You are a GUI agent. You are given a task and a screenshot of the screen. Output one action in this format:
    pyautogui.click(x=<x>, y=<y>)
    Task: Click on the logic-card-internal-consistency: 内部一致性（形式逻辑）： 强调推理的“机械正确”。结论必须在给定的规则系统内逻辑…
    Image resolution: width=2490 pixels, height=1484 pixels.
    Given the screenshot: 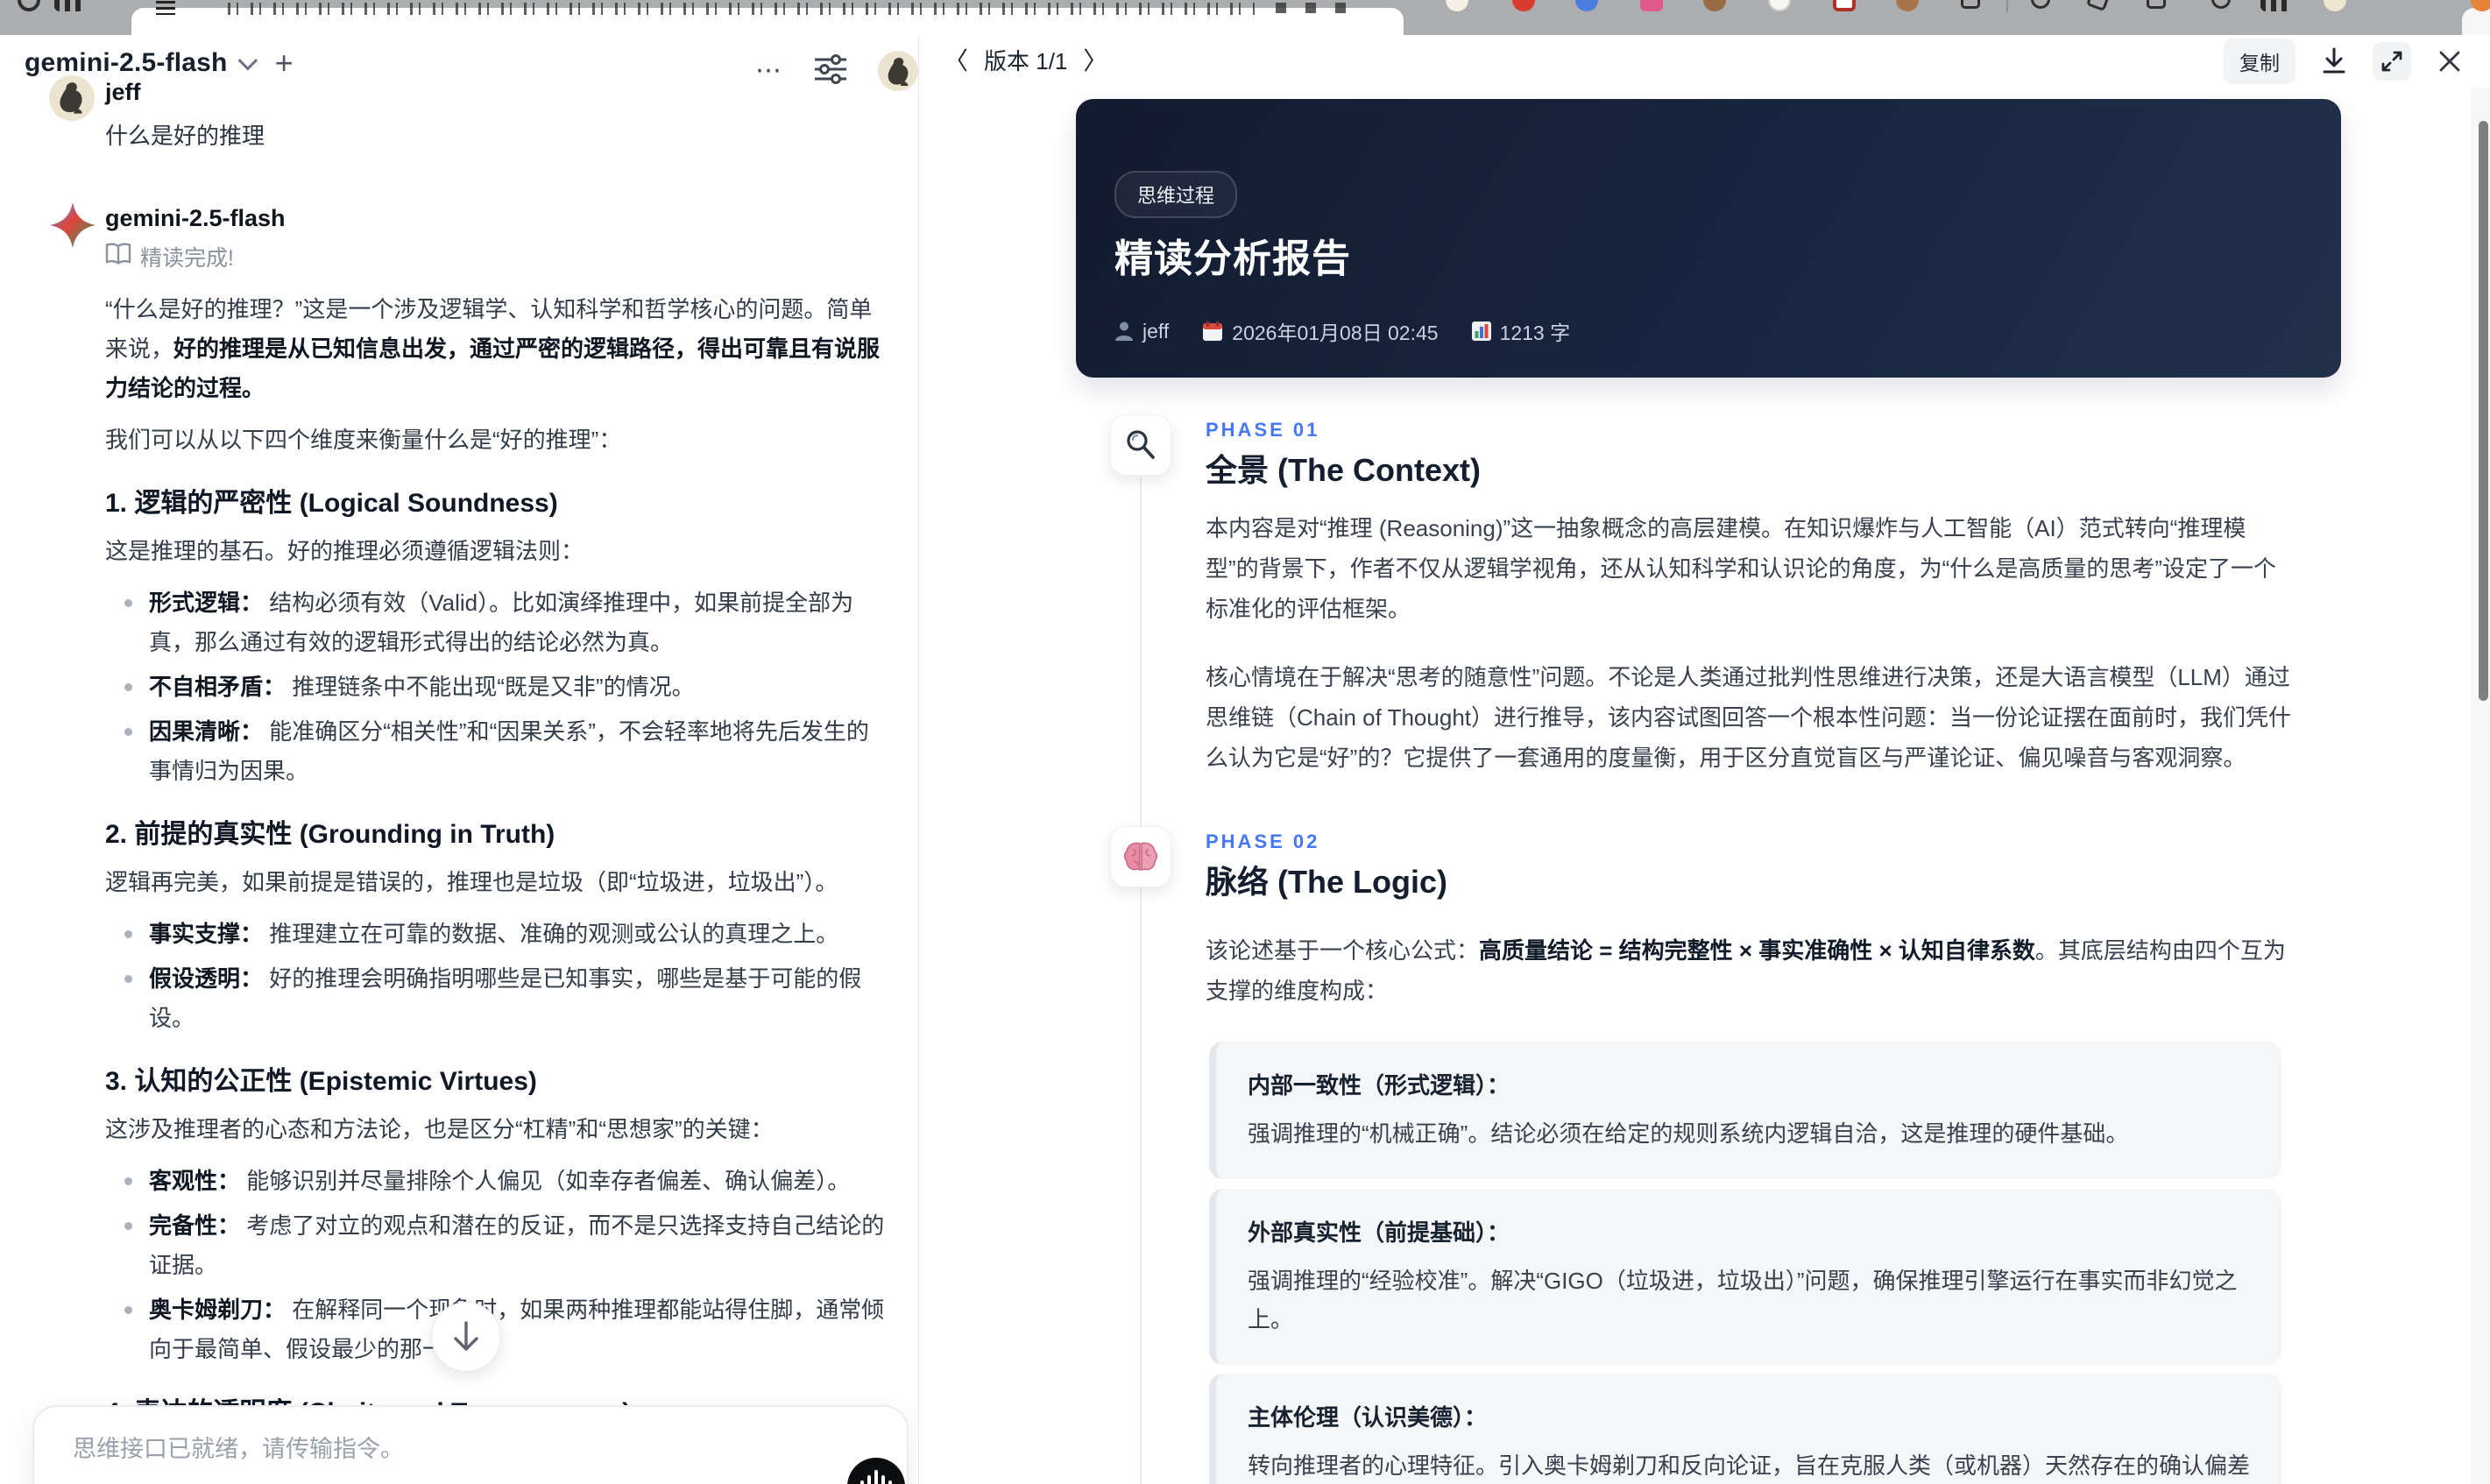 What is the action you would take?
    pyautogui.click(x=1745, y=1110)
    